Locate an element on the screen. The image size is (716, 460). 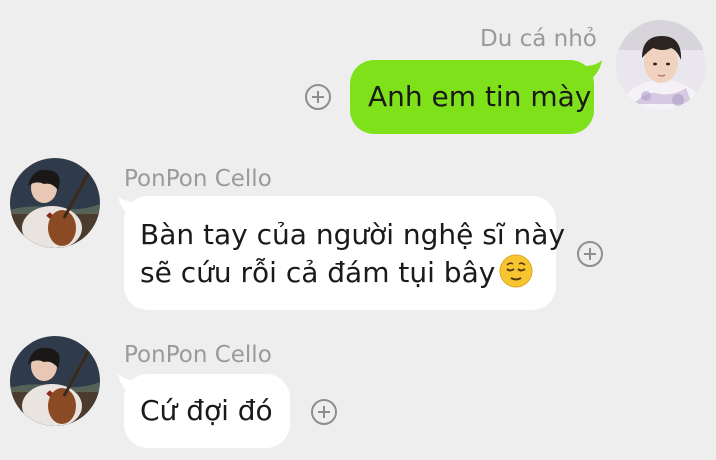
message-bubble: Anh em tin mày is located at coordinates (472, 97).